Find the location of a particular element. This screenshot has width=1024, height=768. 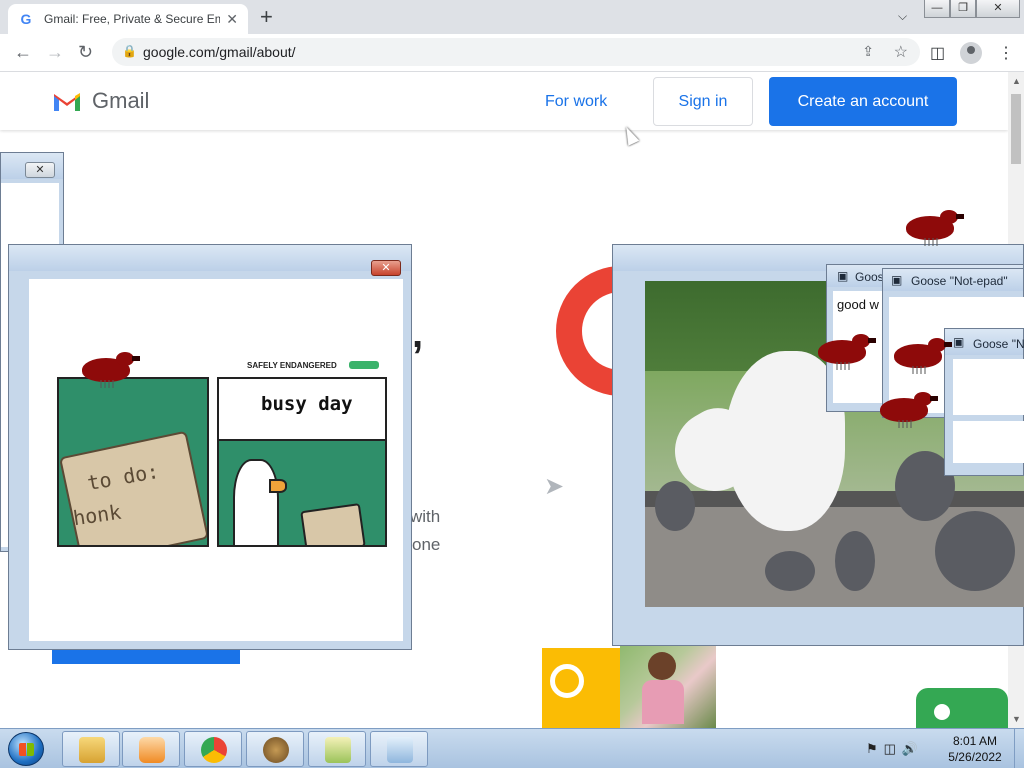

hero-text-fragment-one: one is located at coordinates (426, 544).